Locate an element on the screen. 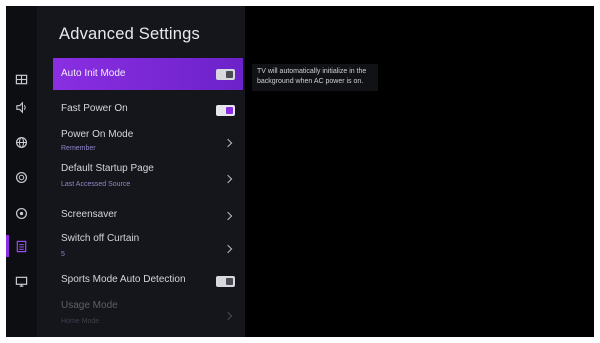 The image size is (600, 343). menu-item-label: Power On Mode is located at coordinates (97, 134).